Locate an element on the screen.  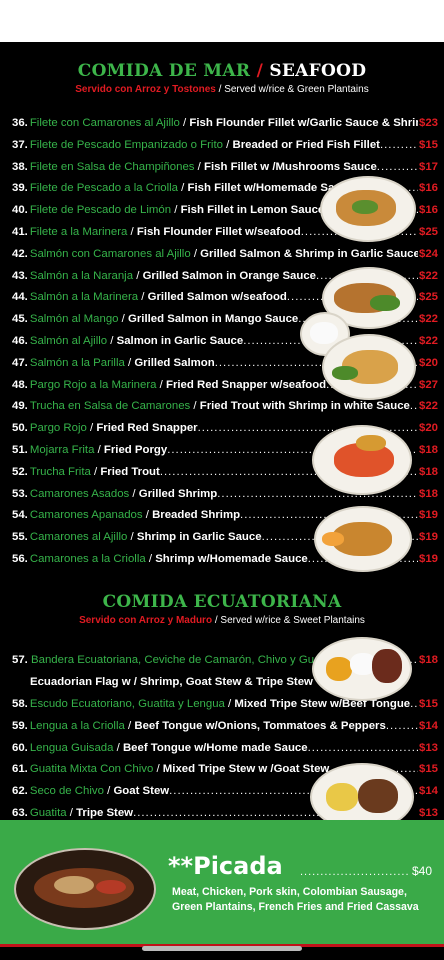
item-name-en: Beef Tongue w/Home made Sauce is located at coordinates (215, 747).